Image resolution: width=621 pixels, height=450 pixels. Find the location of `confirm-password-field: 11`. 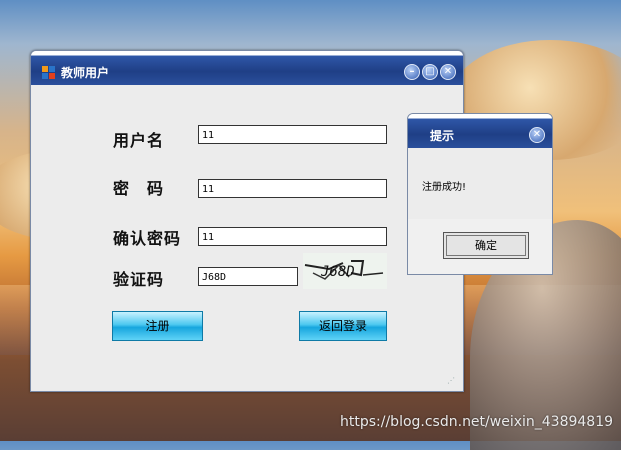

confirm-password-field: 11 is located at coordinates (292, 236).